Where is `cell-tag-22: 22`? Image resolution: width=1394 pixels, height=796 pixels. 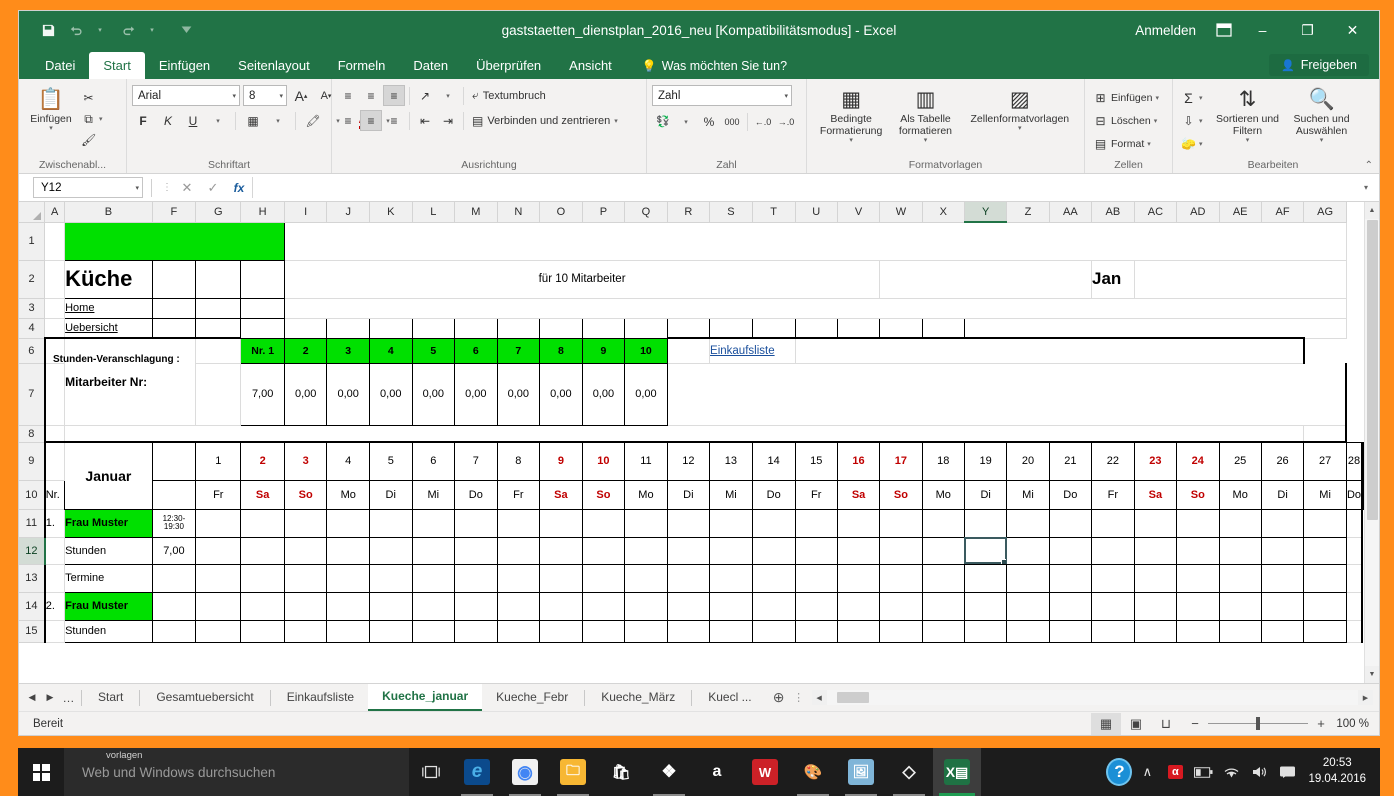 cell-tag-22: 22 is located at coordinates (1113, 461).